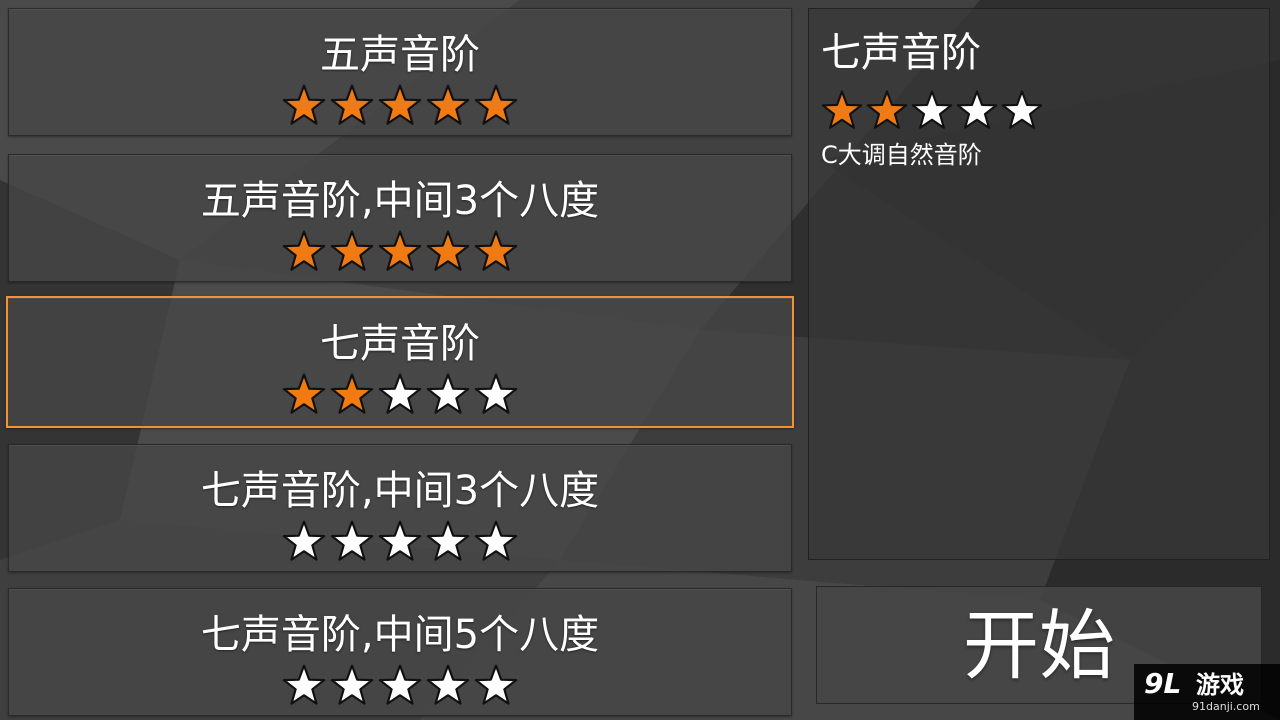 The height and width of the screenshot is (720, 1280). What do you see at coordinates (901, 53) in the screenshot?
I see `detail-title: 七声音阶` at bounding box center [901, 53].